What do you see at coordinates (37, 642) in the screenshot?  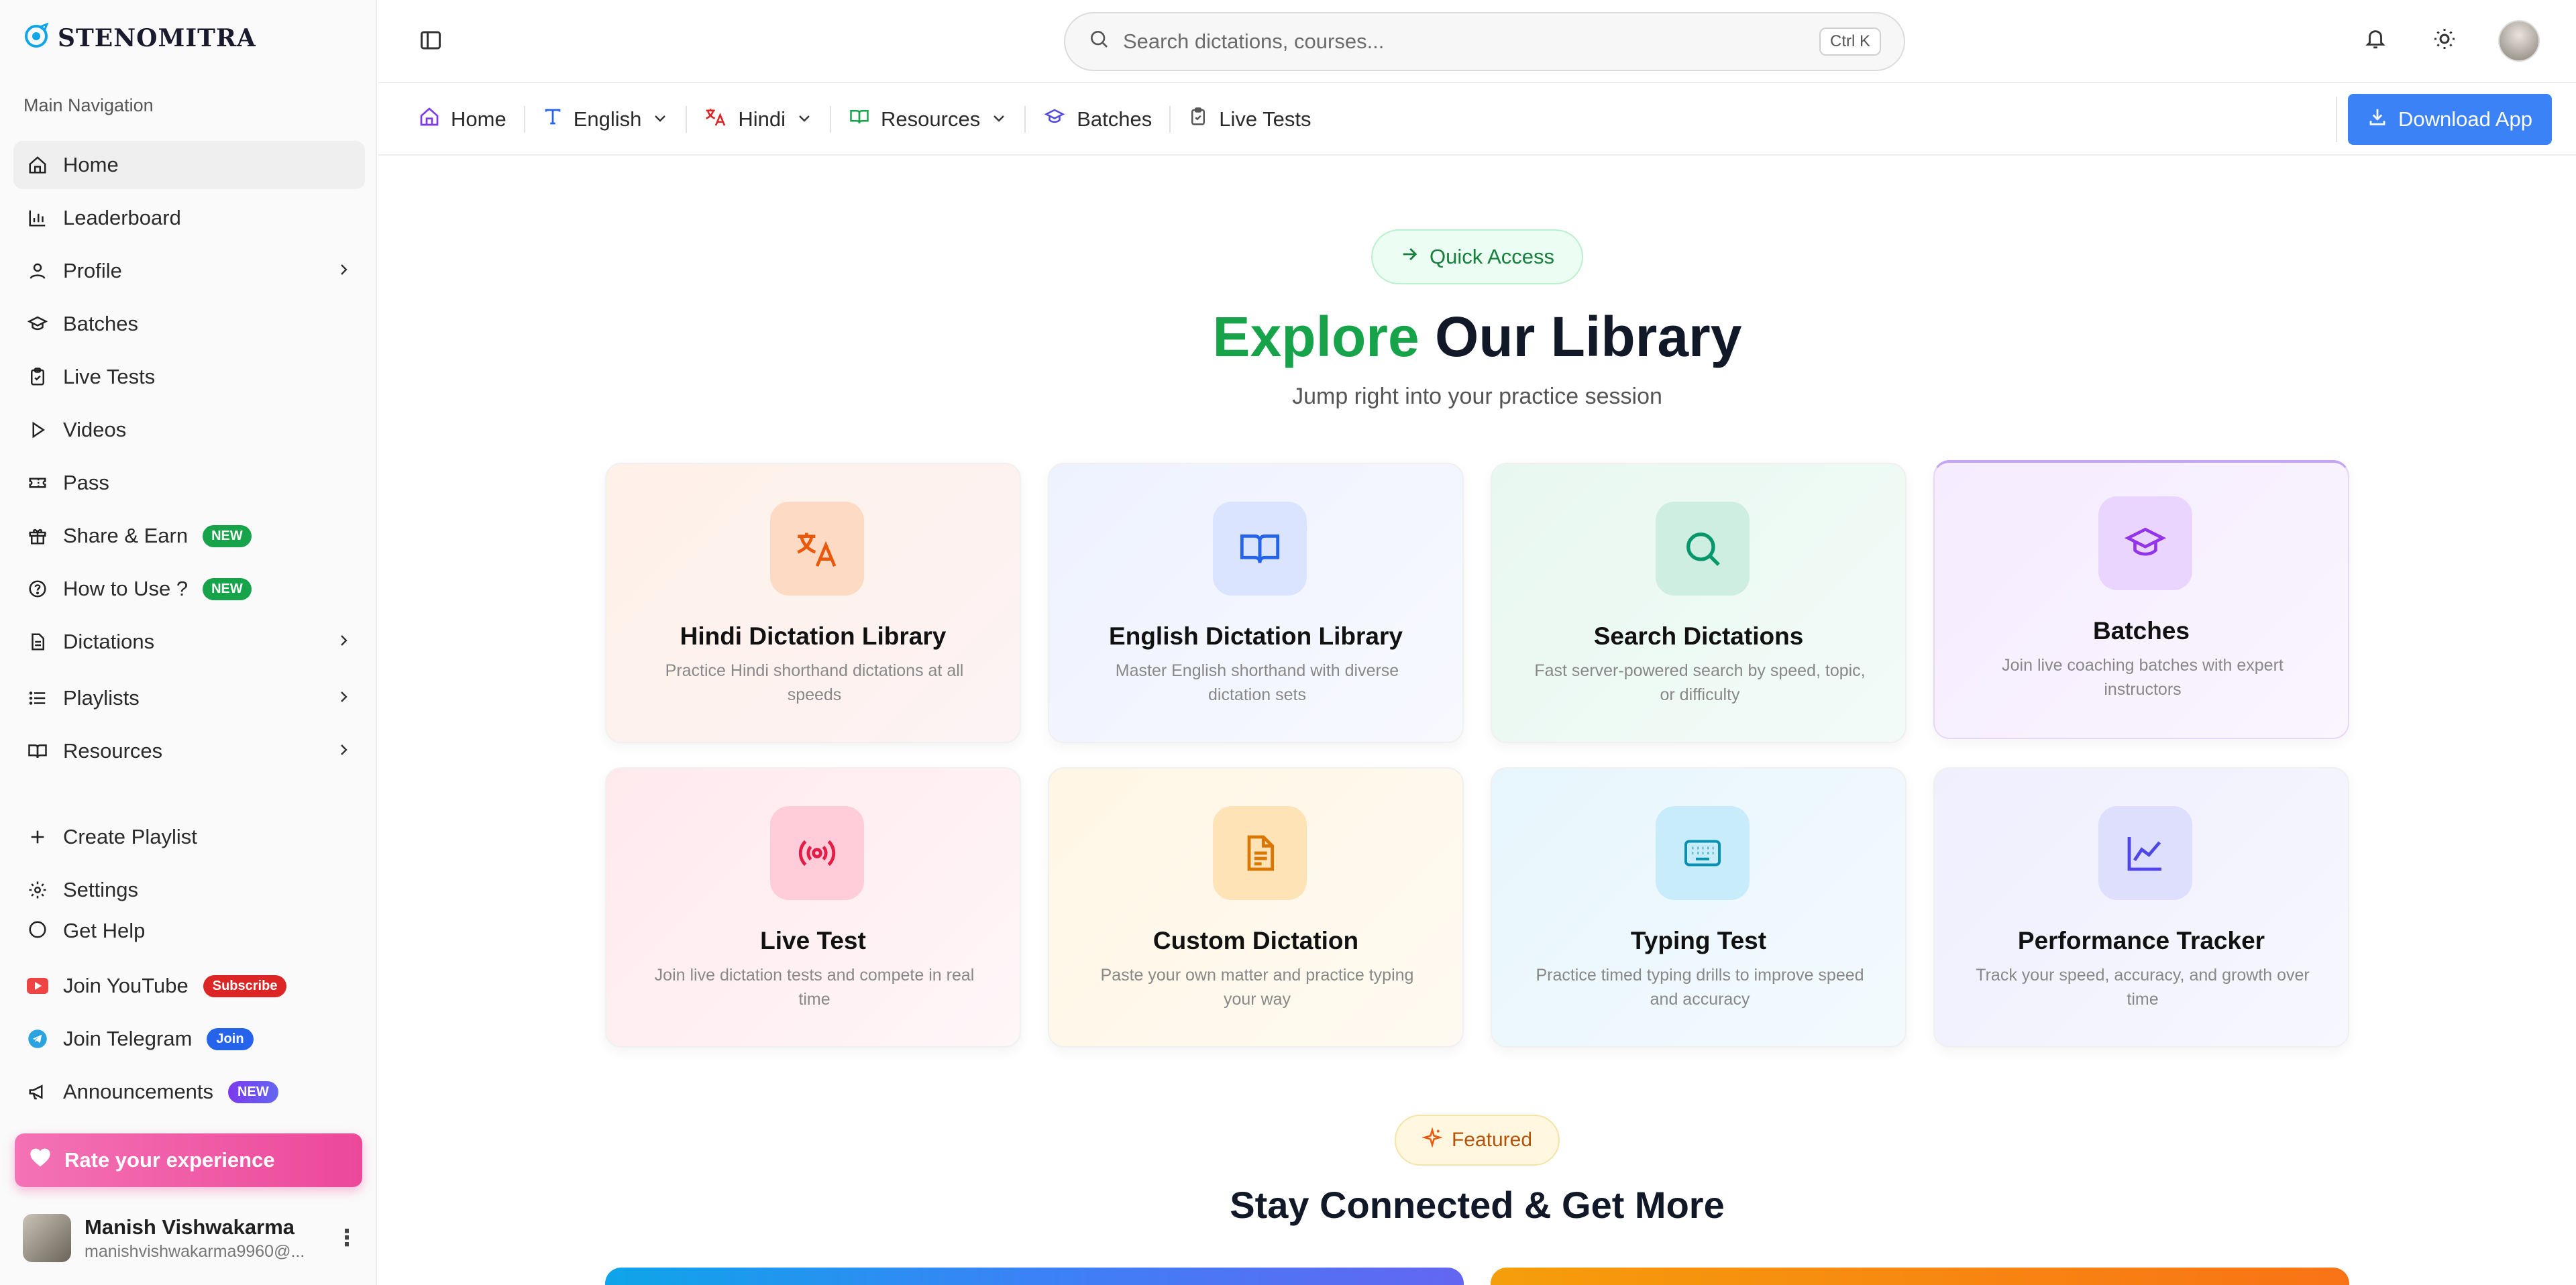 I see `file-text-icon` at bounding box center [37, 642].